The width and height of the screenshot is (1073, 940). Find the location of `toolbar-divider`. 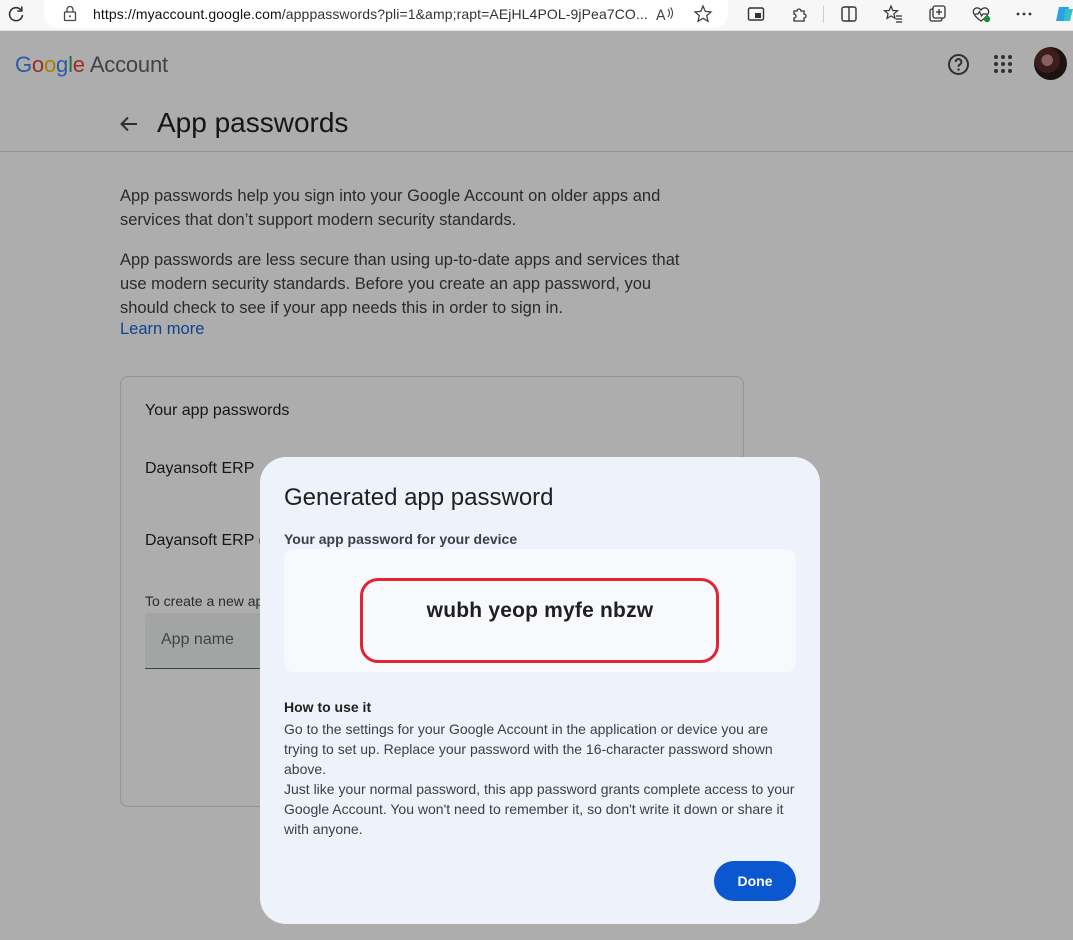

toolbar-divider is located at coordinates (823, 14).